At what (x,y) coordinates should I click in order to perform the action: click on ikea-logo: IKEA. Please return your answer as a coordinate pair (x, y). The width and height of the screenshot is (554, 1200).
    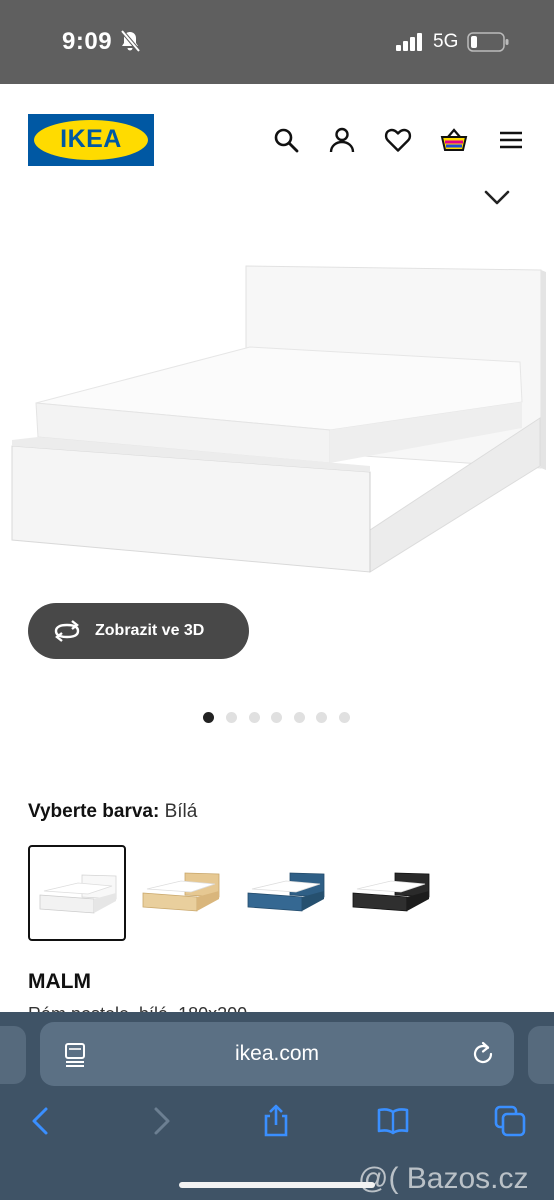
    Looking at the image, I should click on (91, 140).